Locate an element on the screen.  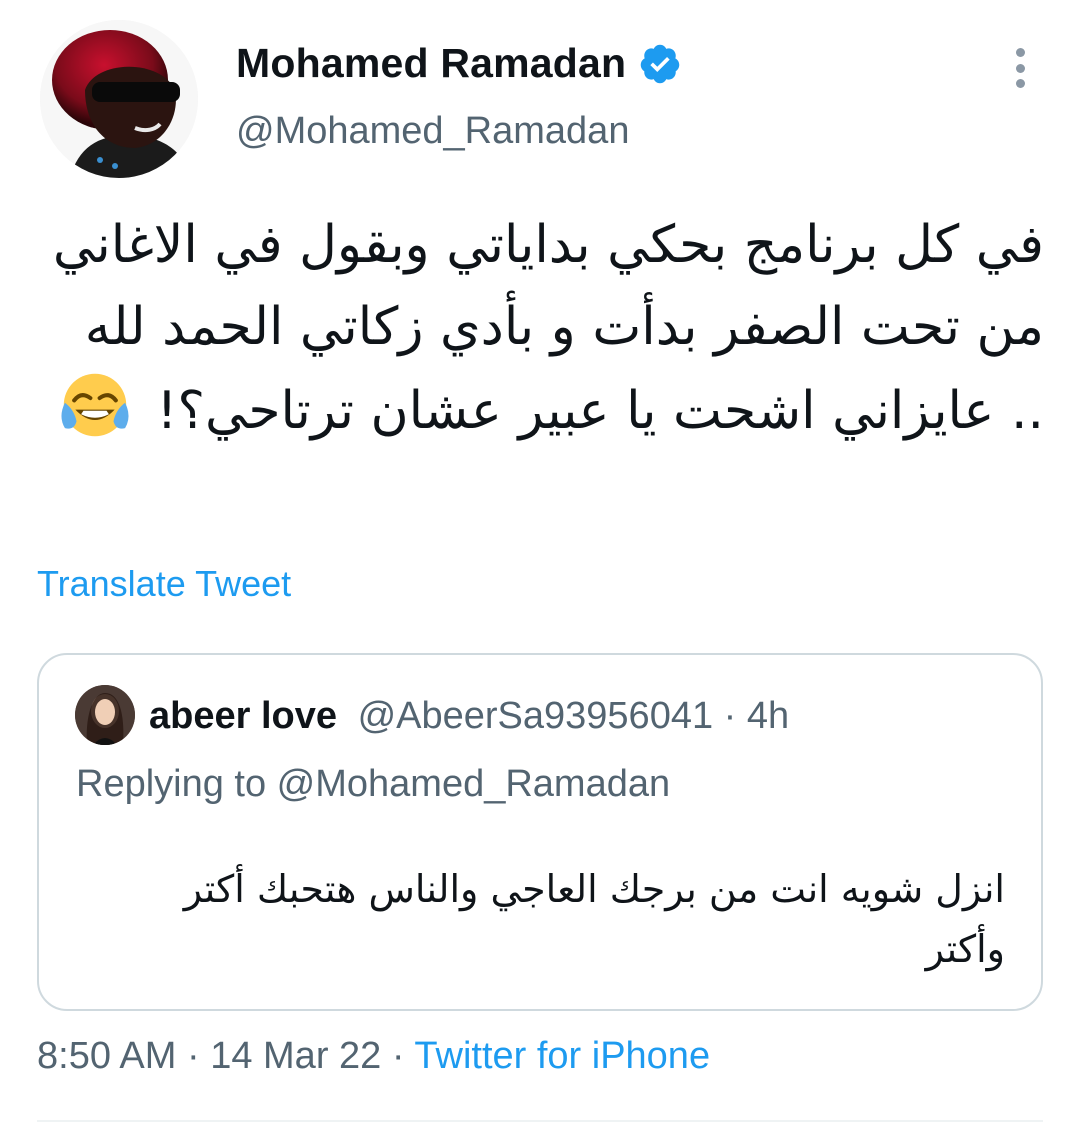
replying-handle: @Mohamed_Ramadan is located at coordinates (473, 784).